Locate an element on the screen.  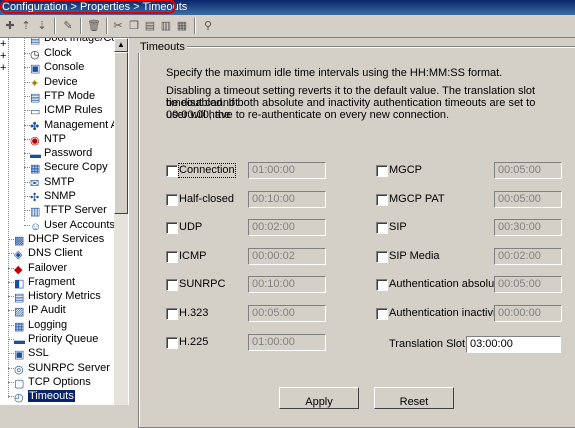
authentication-absolute-checkbox is located at coordinates (382, 285).